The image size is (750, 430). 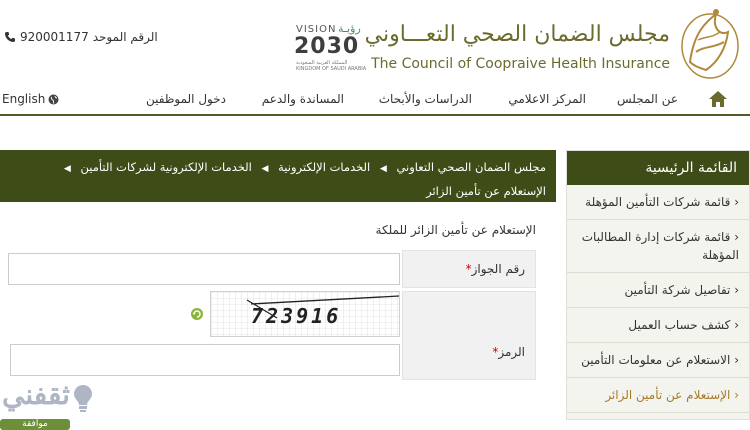 What do you see at coordinates (36, 394) in the screenshot?
I see `watermark-logo-text: ثقفني` at bounding box center [36, 394].